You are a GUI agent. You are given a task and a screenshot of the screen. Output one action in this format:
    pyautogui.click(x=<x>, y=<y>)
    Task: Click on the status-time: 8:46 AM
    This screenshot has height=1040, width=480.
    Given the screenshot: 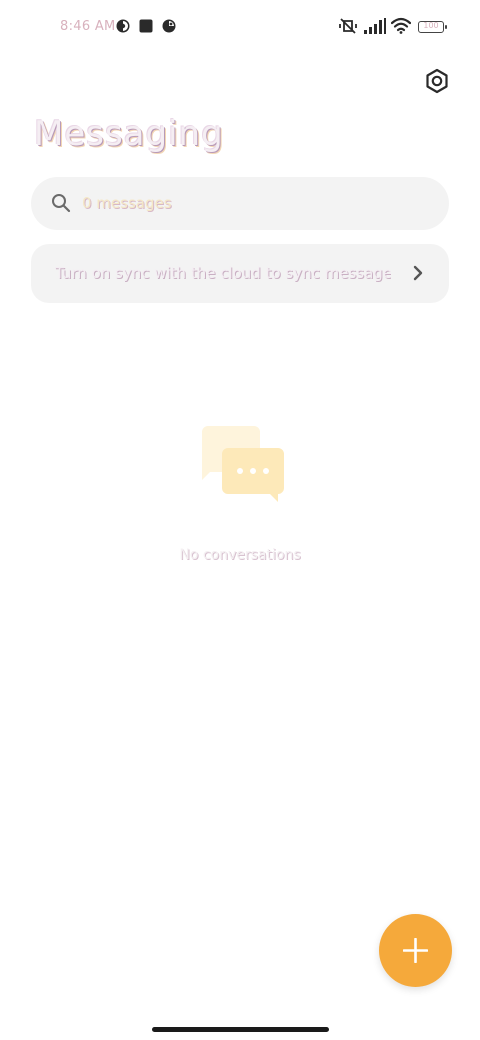 What is the action you would take?
    pyautogui.click(x=88, y=26)
    